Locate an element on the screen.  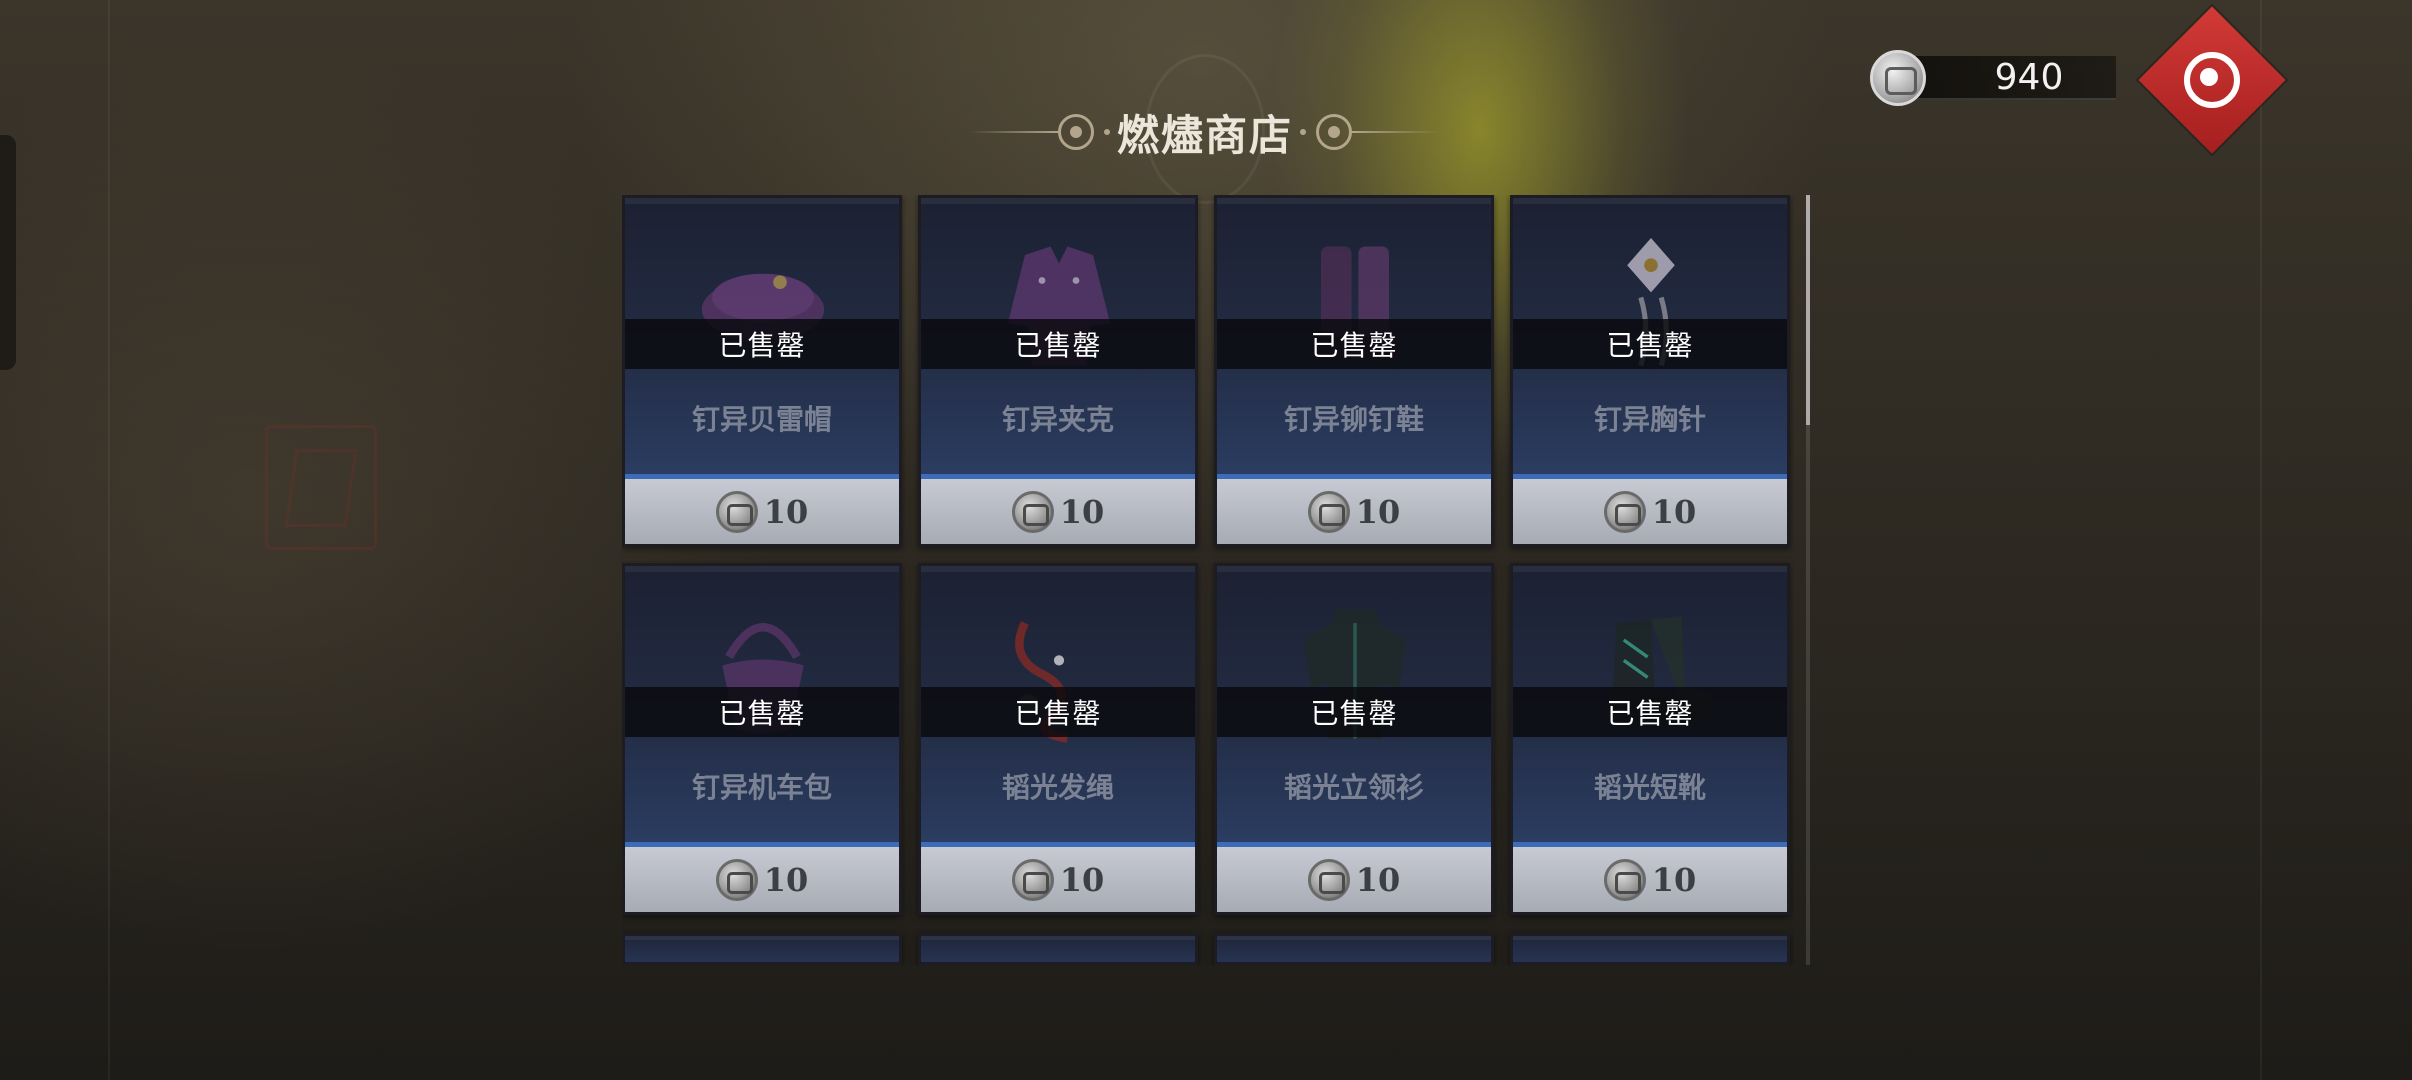
item-name: 韬光立领衫 is located at coordinates (1353, 787).